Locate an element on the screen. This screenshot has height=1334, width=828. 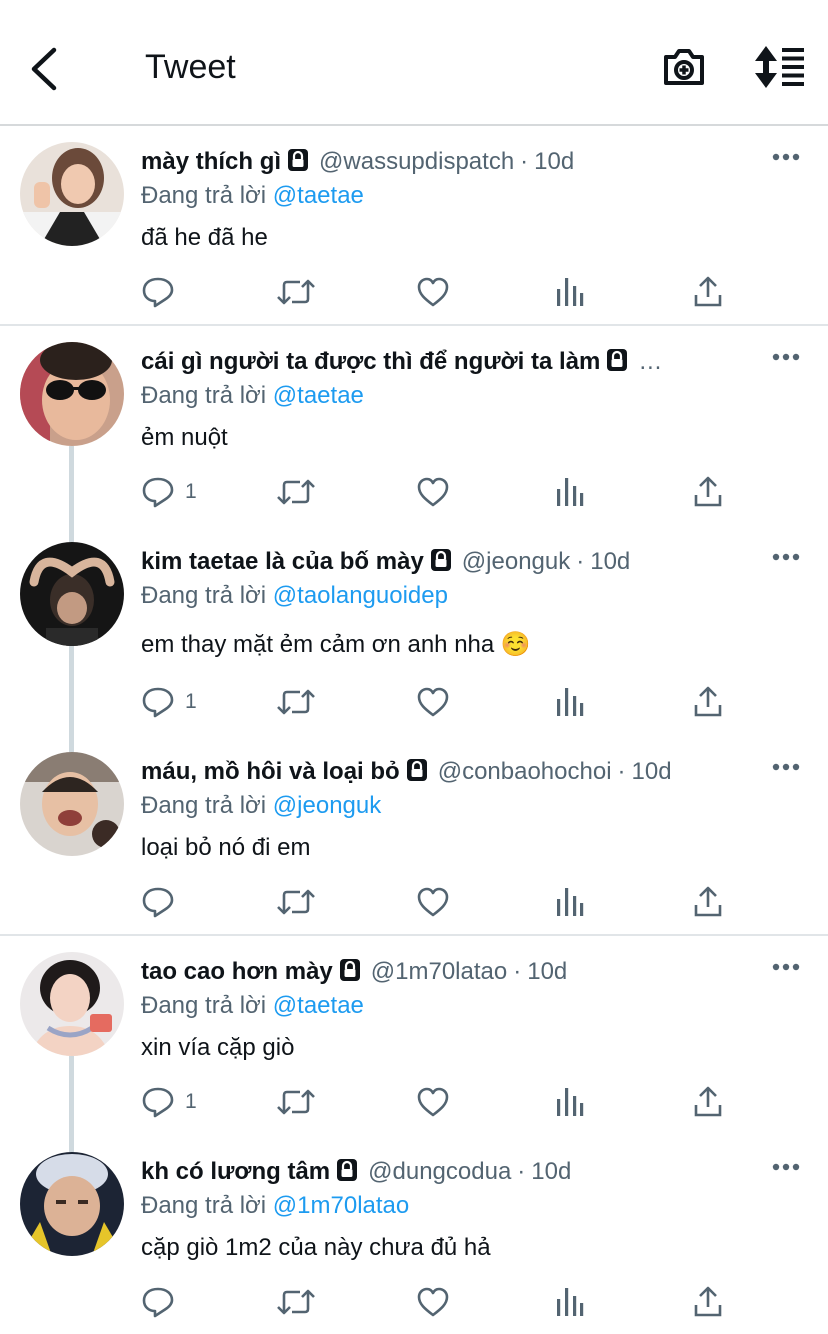
display-name: mày thích gì is located at coordinates (211, 162).